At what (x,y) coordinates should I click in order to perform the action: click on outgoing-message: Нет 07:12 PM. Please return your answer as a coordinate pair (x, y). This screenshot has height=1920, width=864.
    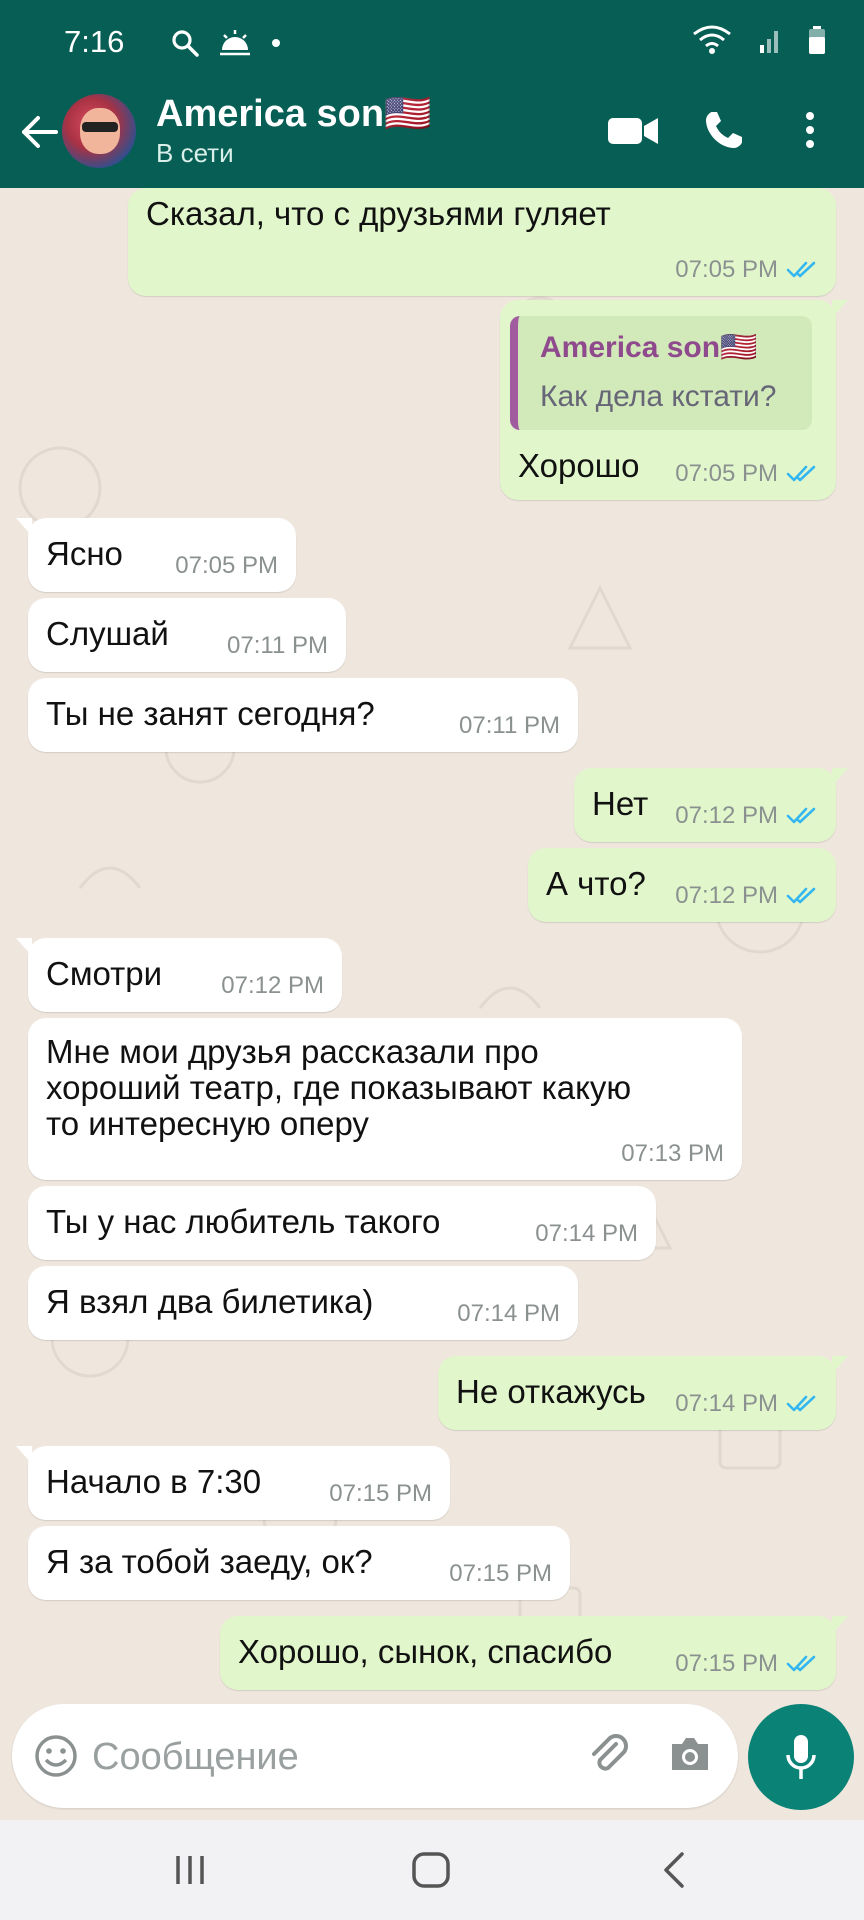
    Looking at the image, I should click on (711, 805).